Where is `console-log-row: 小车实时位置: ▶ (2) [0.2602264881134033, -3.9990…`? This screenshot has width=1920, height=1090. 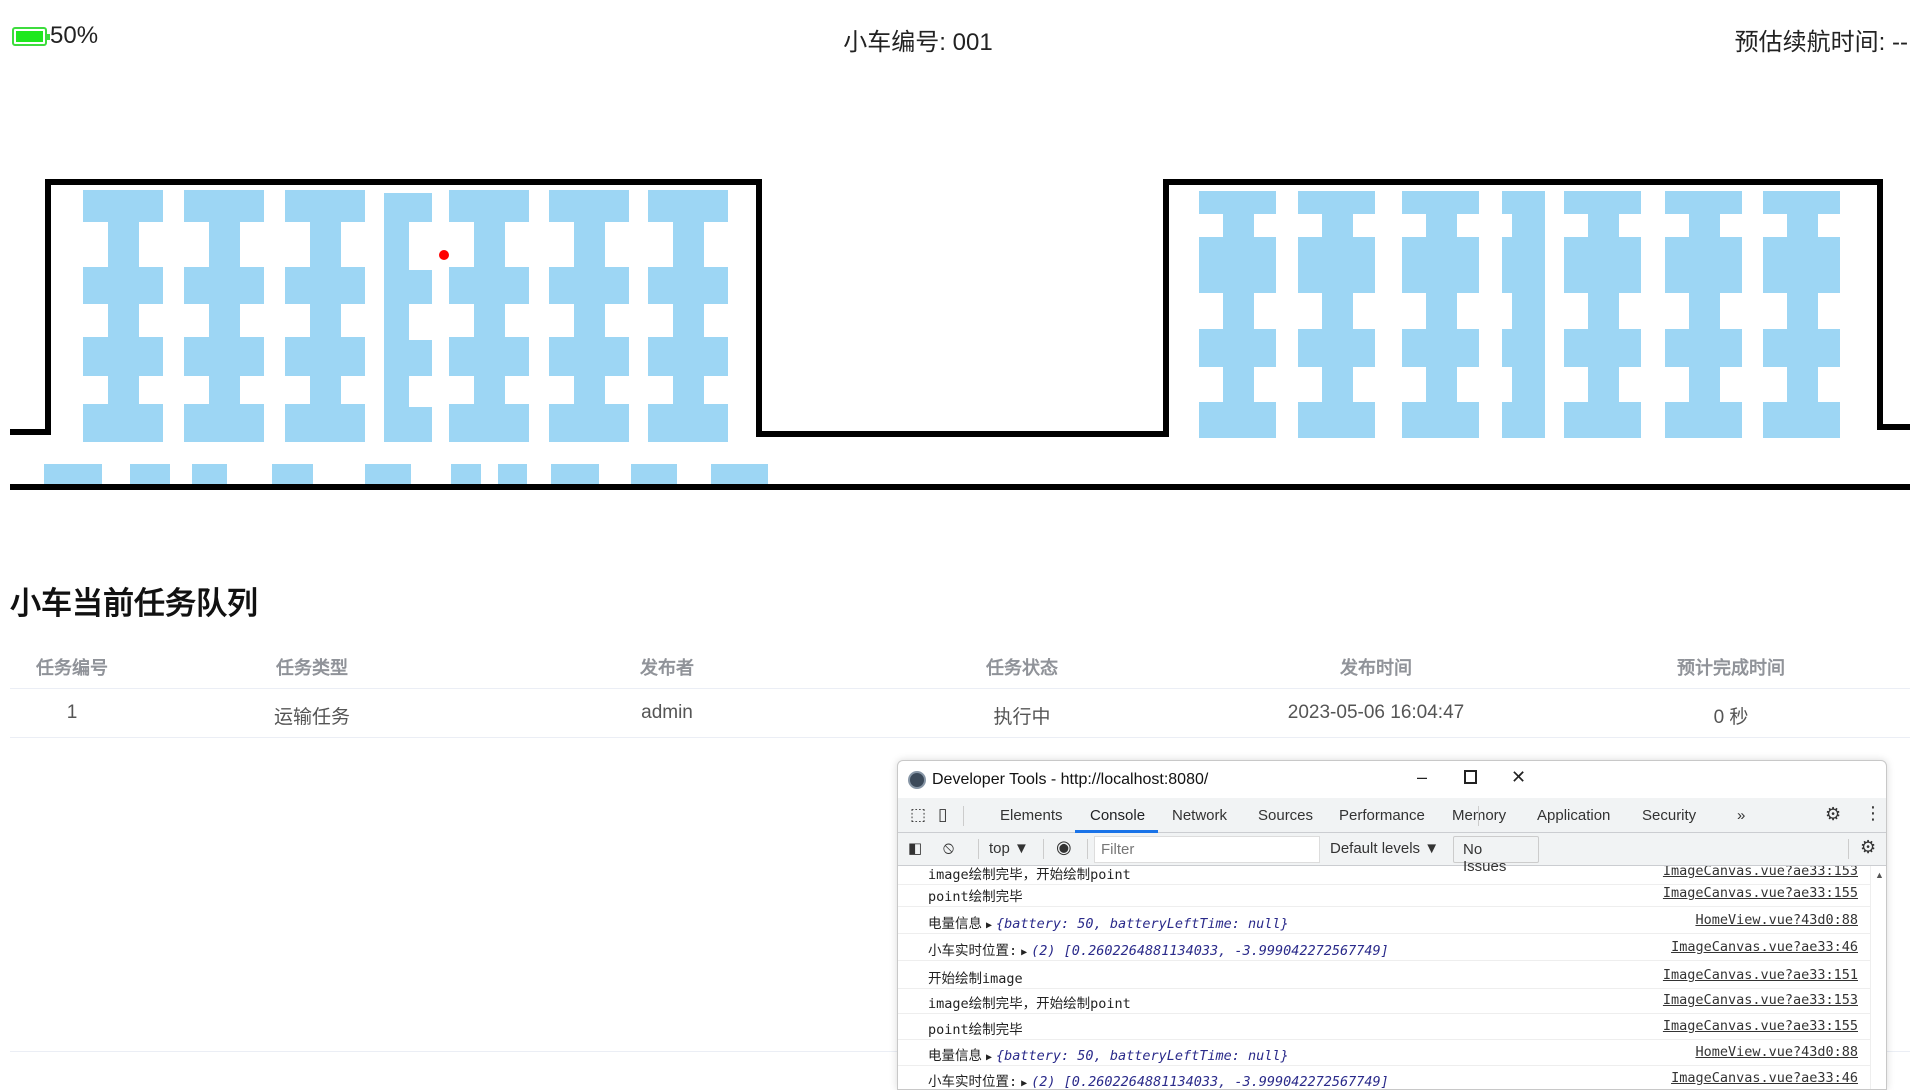
console-log-row: 小车实时位置: ▶ (2) [0.2602264881134033, -3.9990… is located at coordinates (1384, 947).